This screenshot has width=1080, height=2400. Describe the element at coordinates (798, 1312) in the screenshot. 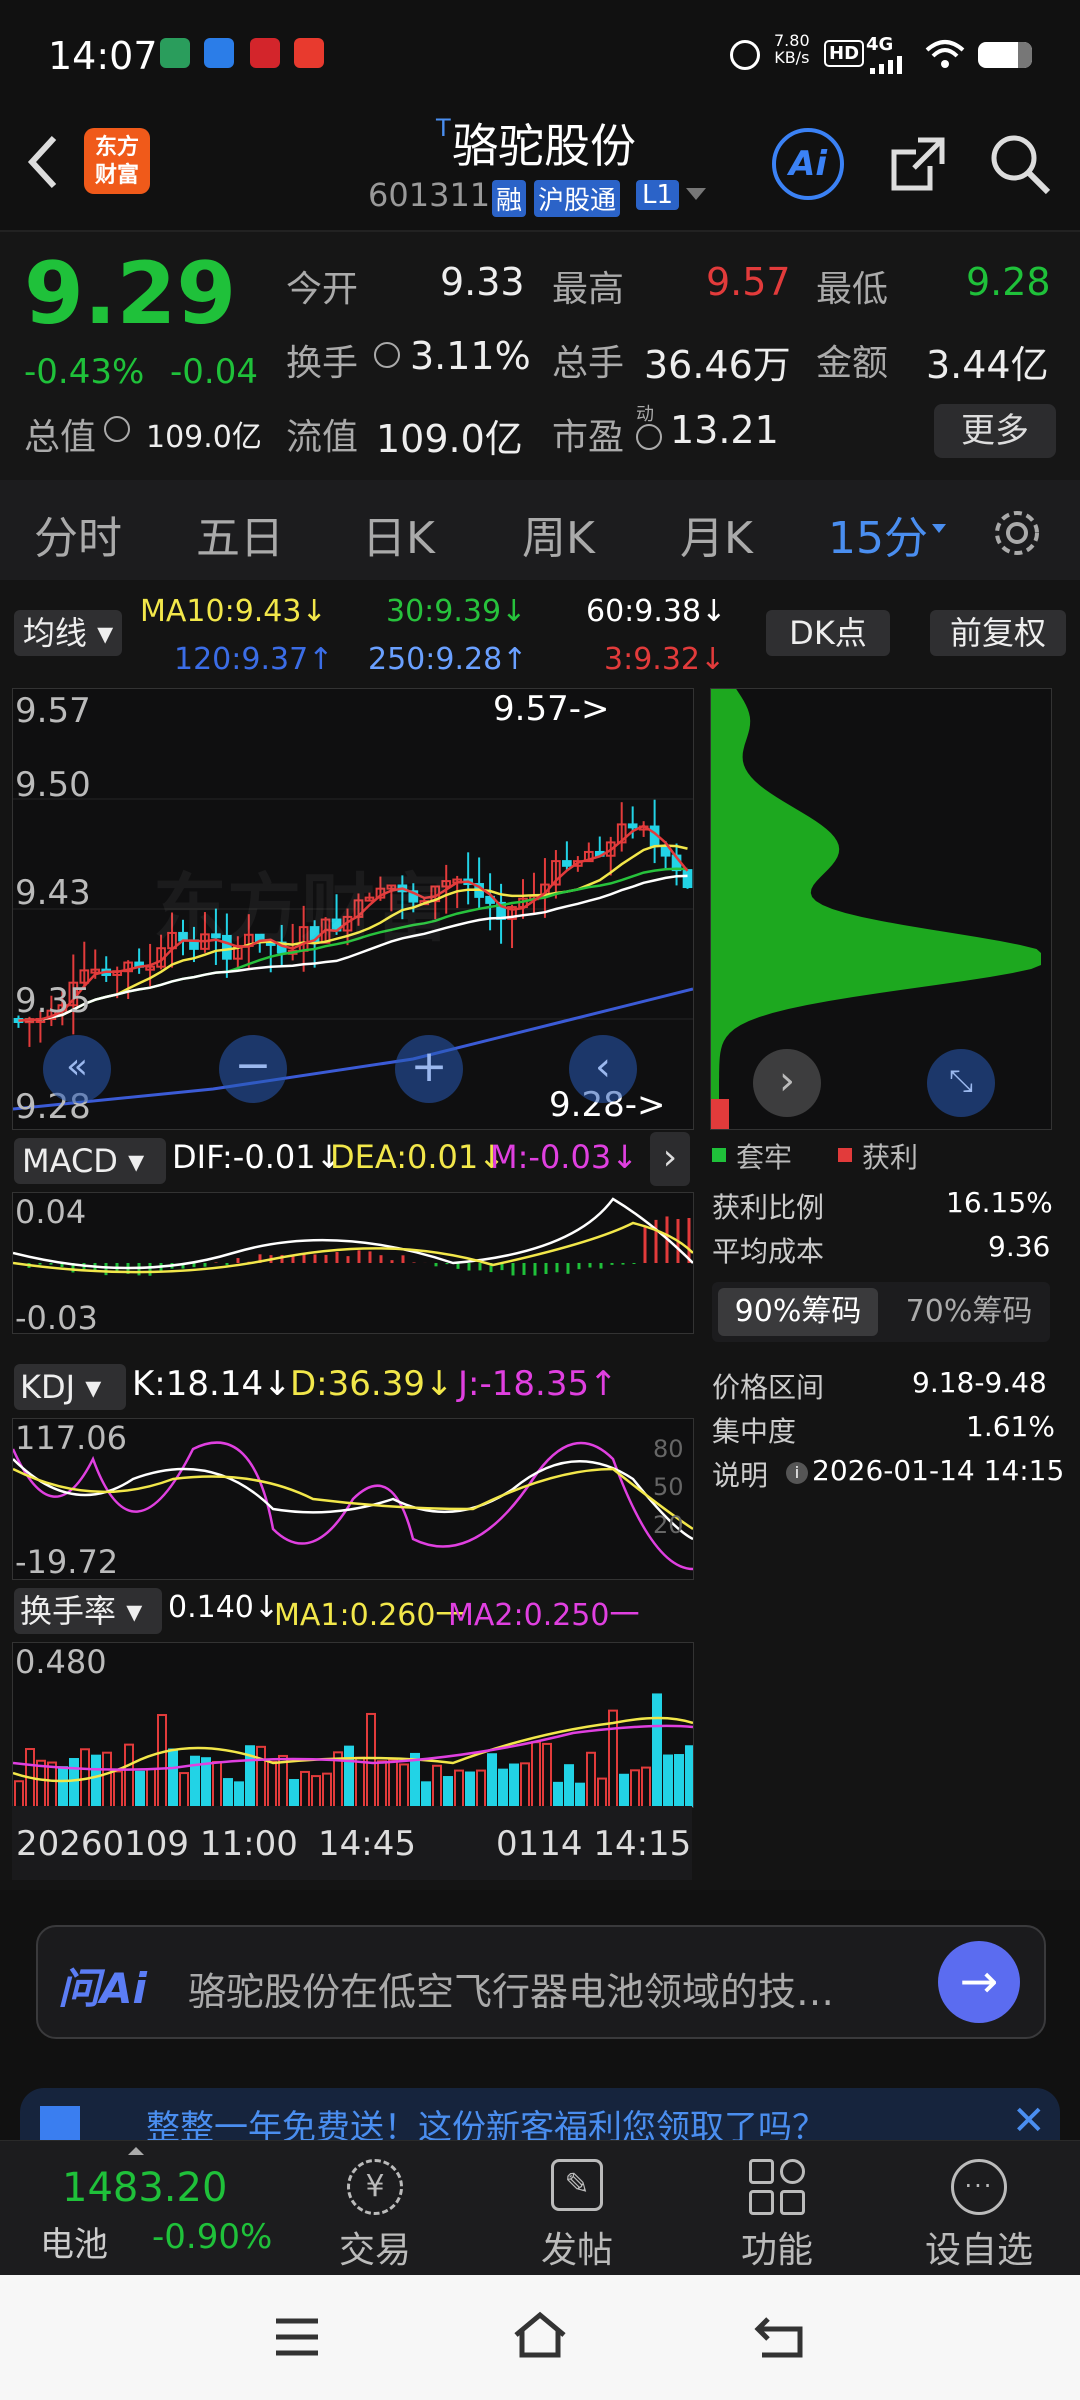

I see `tab-chip-90: 90%筹码` at that location.